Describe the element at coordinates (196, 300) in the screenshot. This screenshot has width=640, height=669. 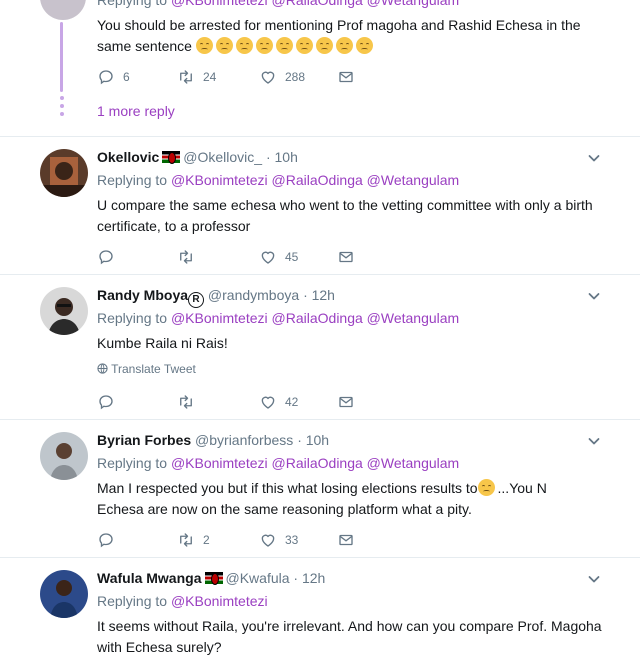
I see `registered-icon: R` at that location.